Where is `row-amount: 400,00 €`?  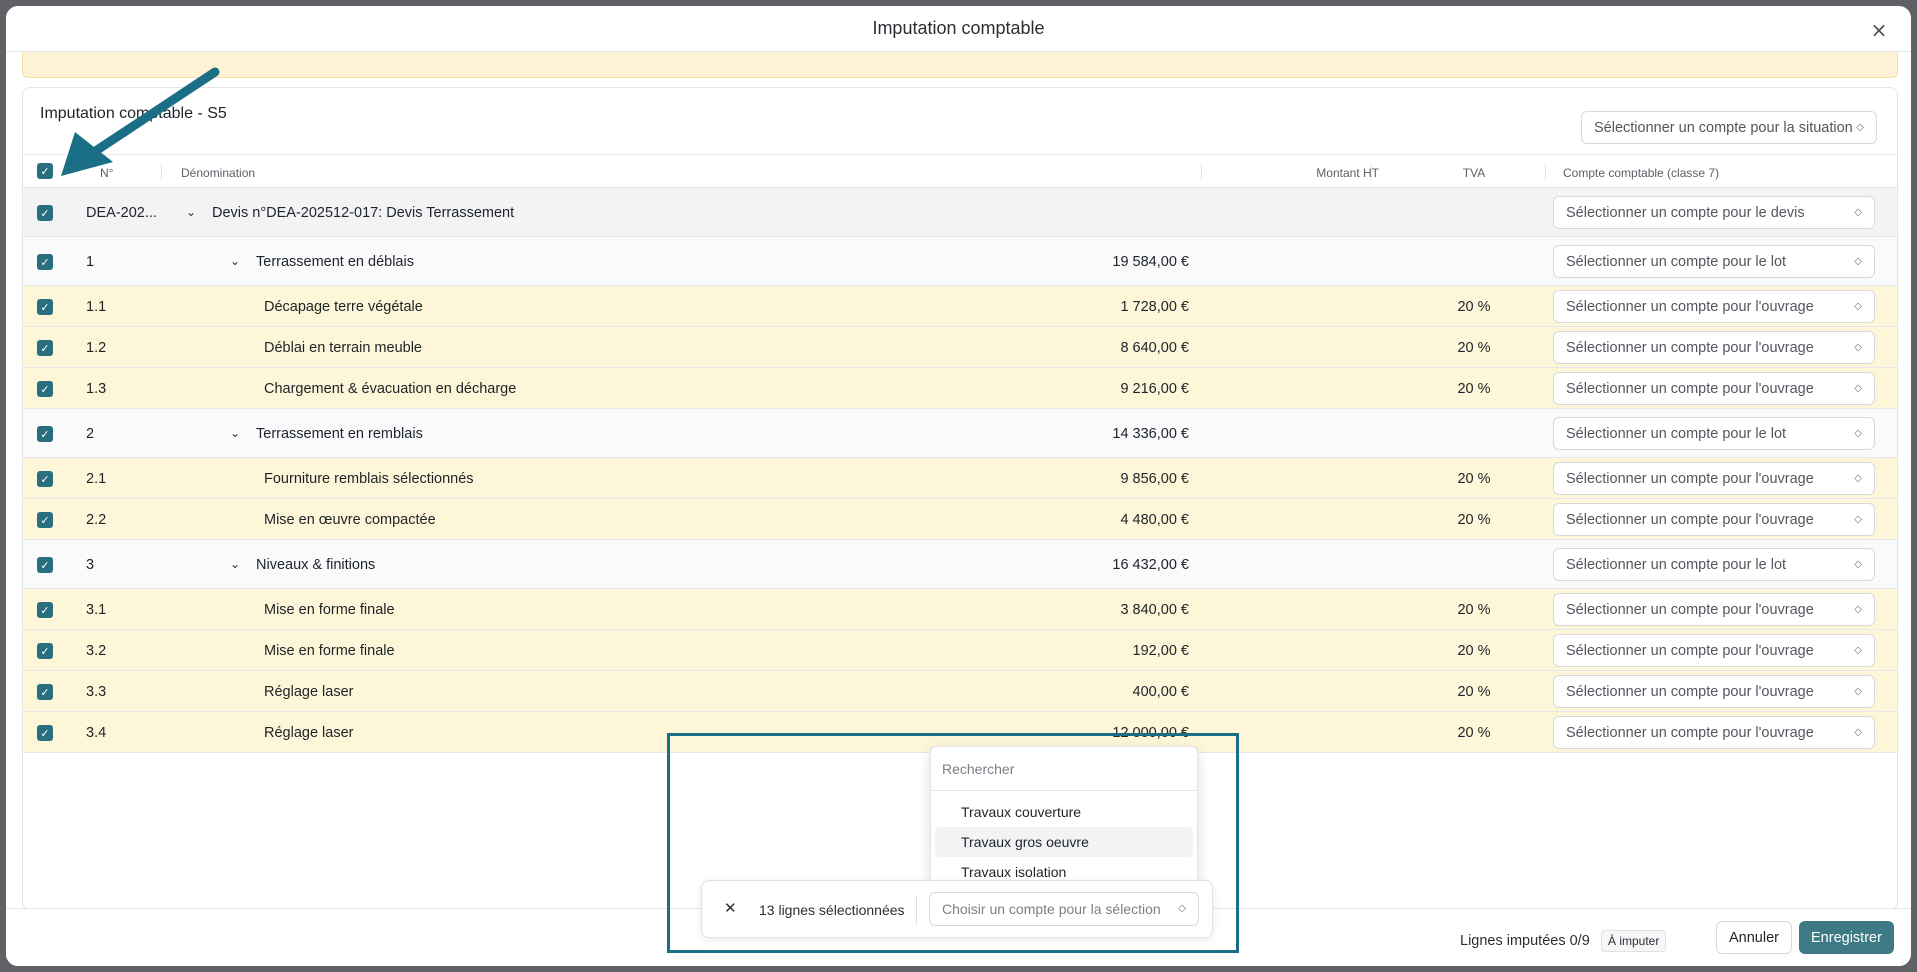 row-amount: 400,00 € is located at coordinates (1160, 692).